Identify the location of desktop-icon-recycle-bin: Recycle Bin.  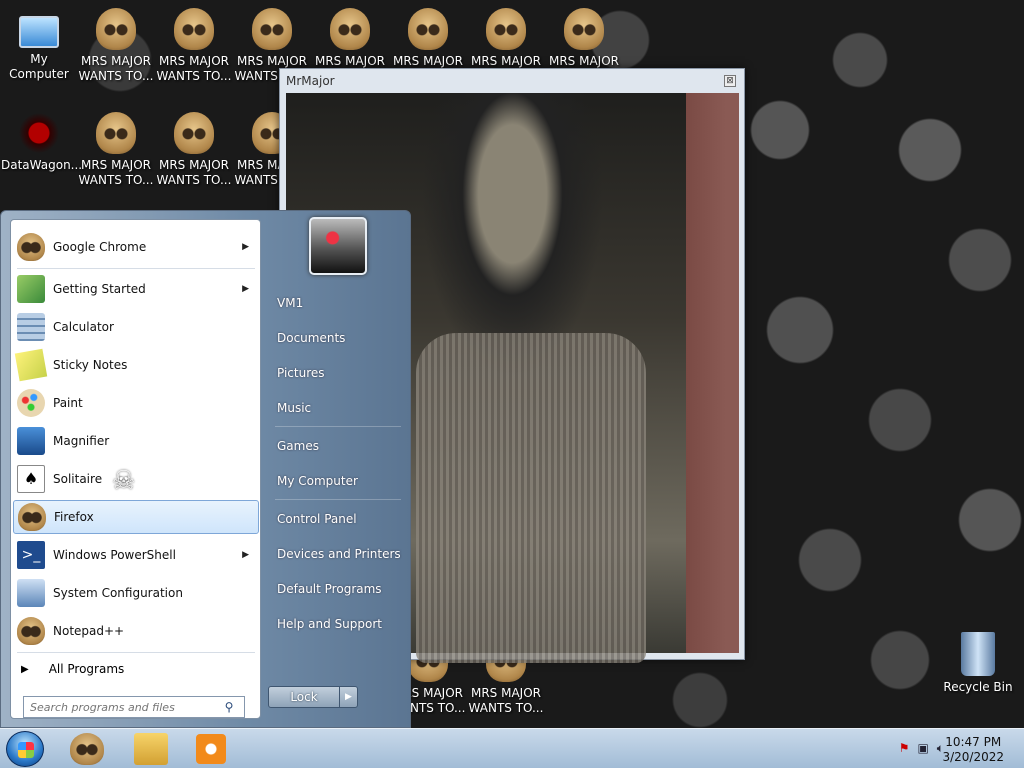
(978, 663).